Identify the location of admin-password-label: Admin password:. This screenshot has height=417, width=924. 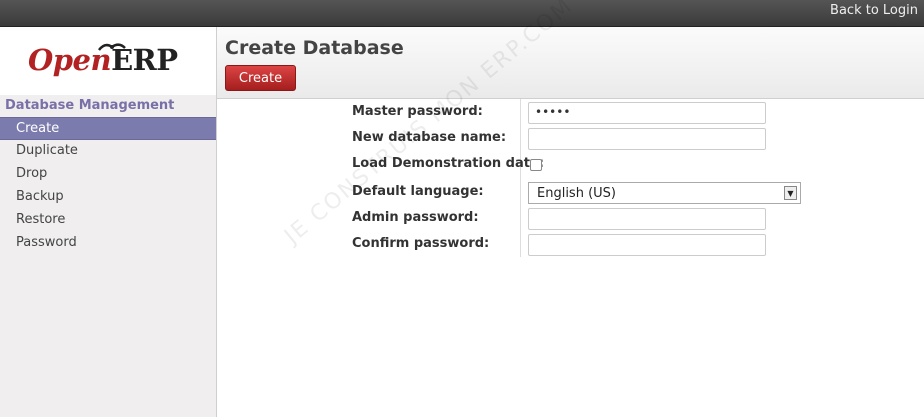
(415, 217).